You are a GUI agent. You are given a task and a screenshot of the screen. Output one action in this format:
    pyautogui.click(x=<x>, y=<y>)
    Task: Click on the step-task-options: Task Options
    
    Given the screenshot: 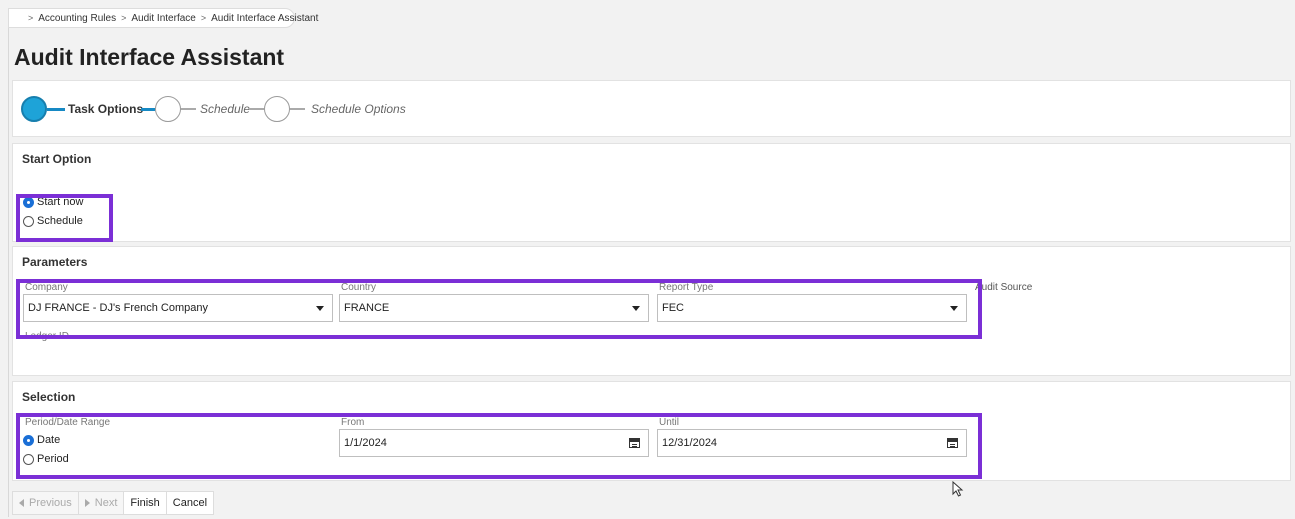 What is the action you would take?
    pyautogui.click(x=105, y=109)
    